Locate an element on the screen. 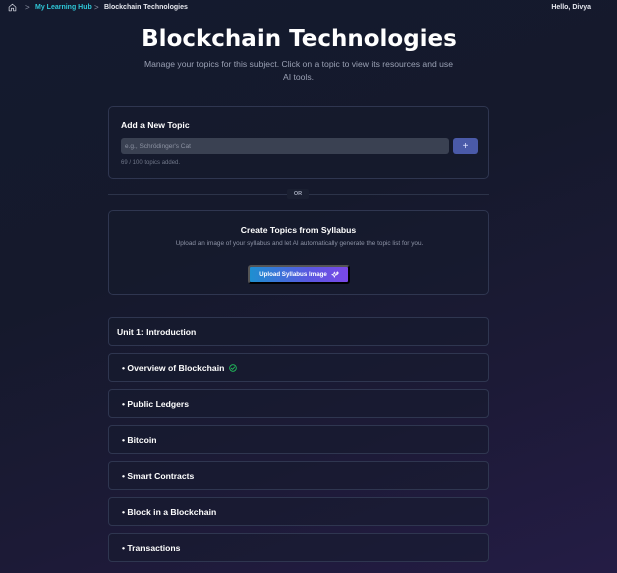 Image resolution: width=617 pixels, height=573 pixels. add-topic-card: Add a New Topic + 69 / 100 topics added. is located at coordinates (298, 142).